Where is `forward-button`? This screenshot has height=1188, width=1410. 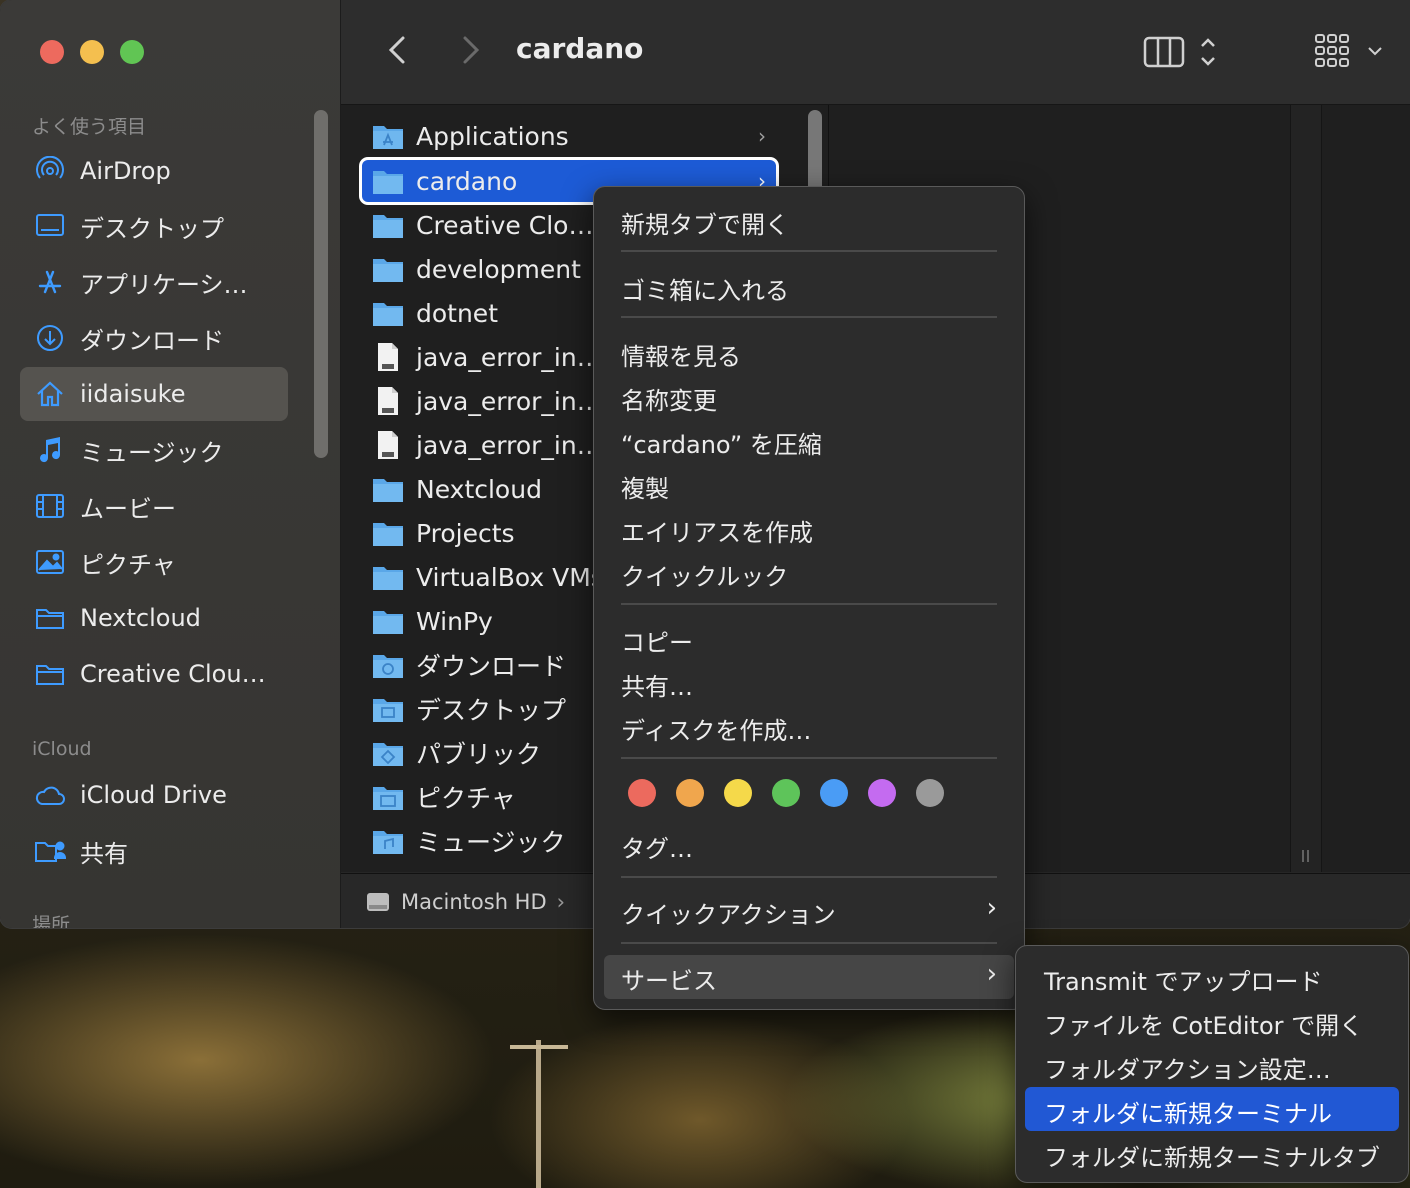
forward-button is located at coordinates (469, 50).